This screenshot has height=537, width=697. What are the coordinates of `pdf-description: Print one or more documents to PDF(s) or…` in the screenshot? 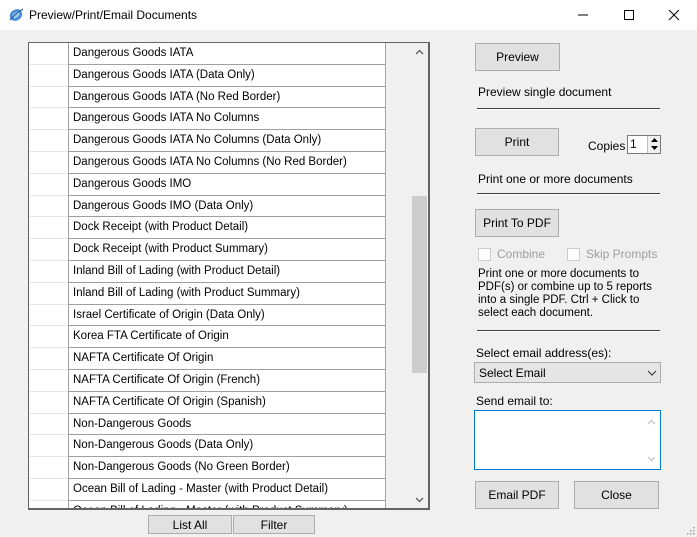 It's located at (565, 293).